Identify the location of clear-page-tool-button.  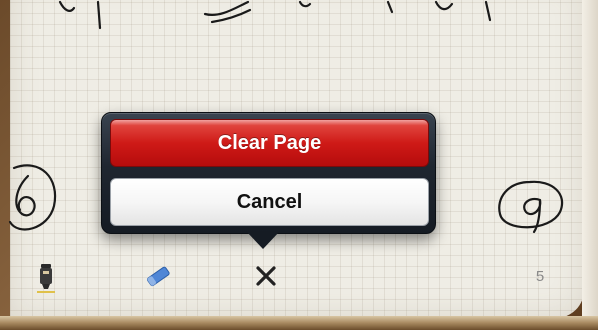
(266, 276).